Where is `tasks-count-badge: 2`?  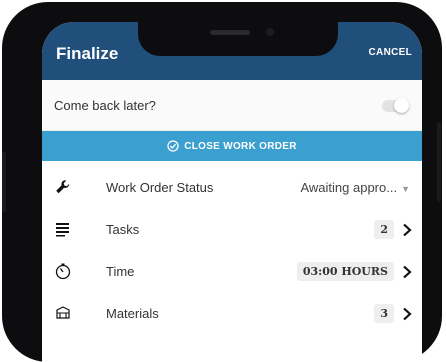 tasks-count-badge: 2 is located at coordinates (384, 229).